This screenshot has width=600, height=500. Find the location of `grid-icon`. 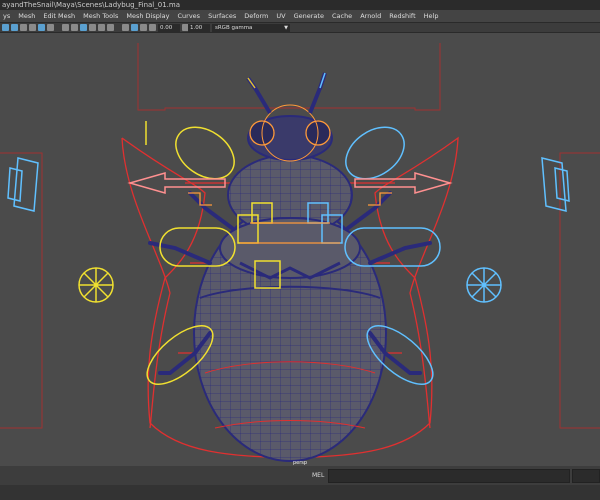

grid-icon is located at coordinates (41, 27).